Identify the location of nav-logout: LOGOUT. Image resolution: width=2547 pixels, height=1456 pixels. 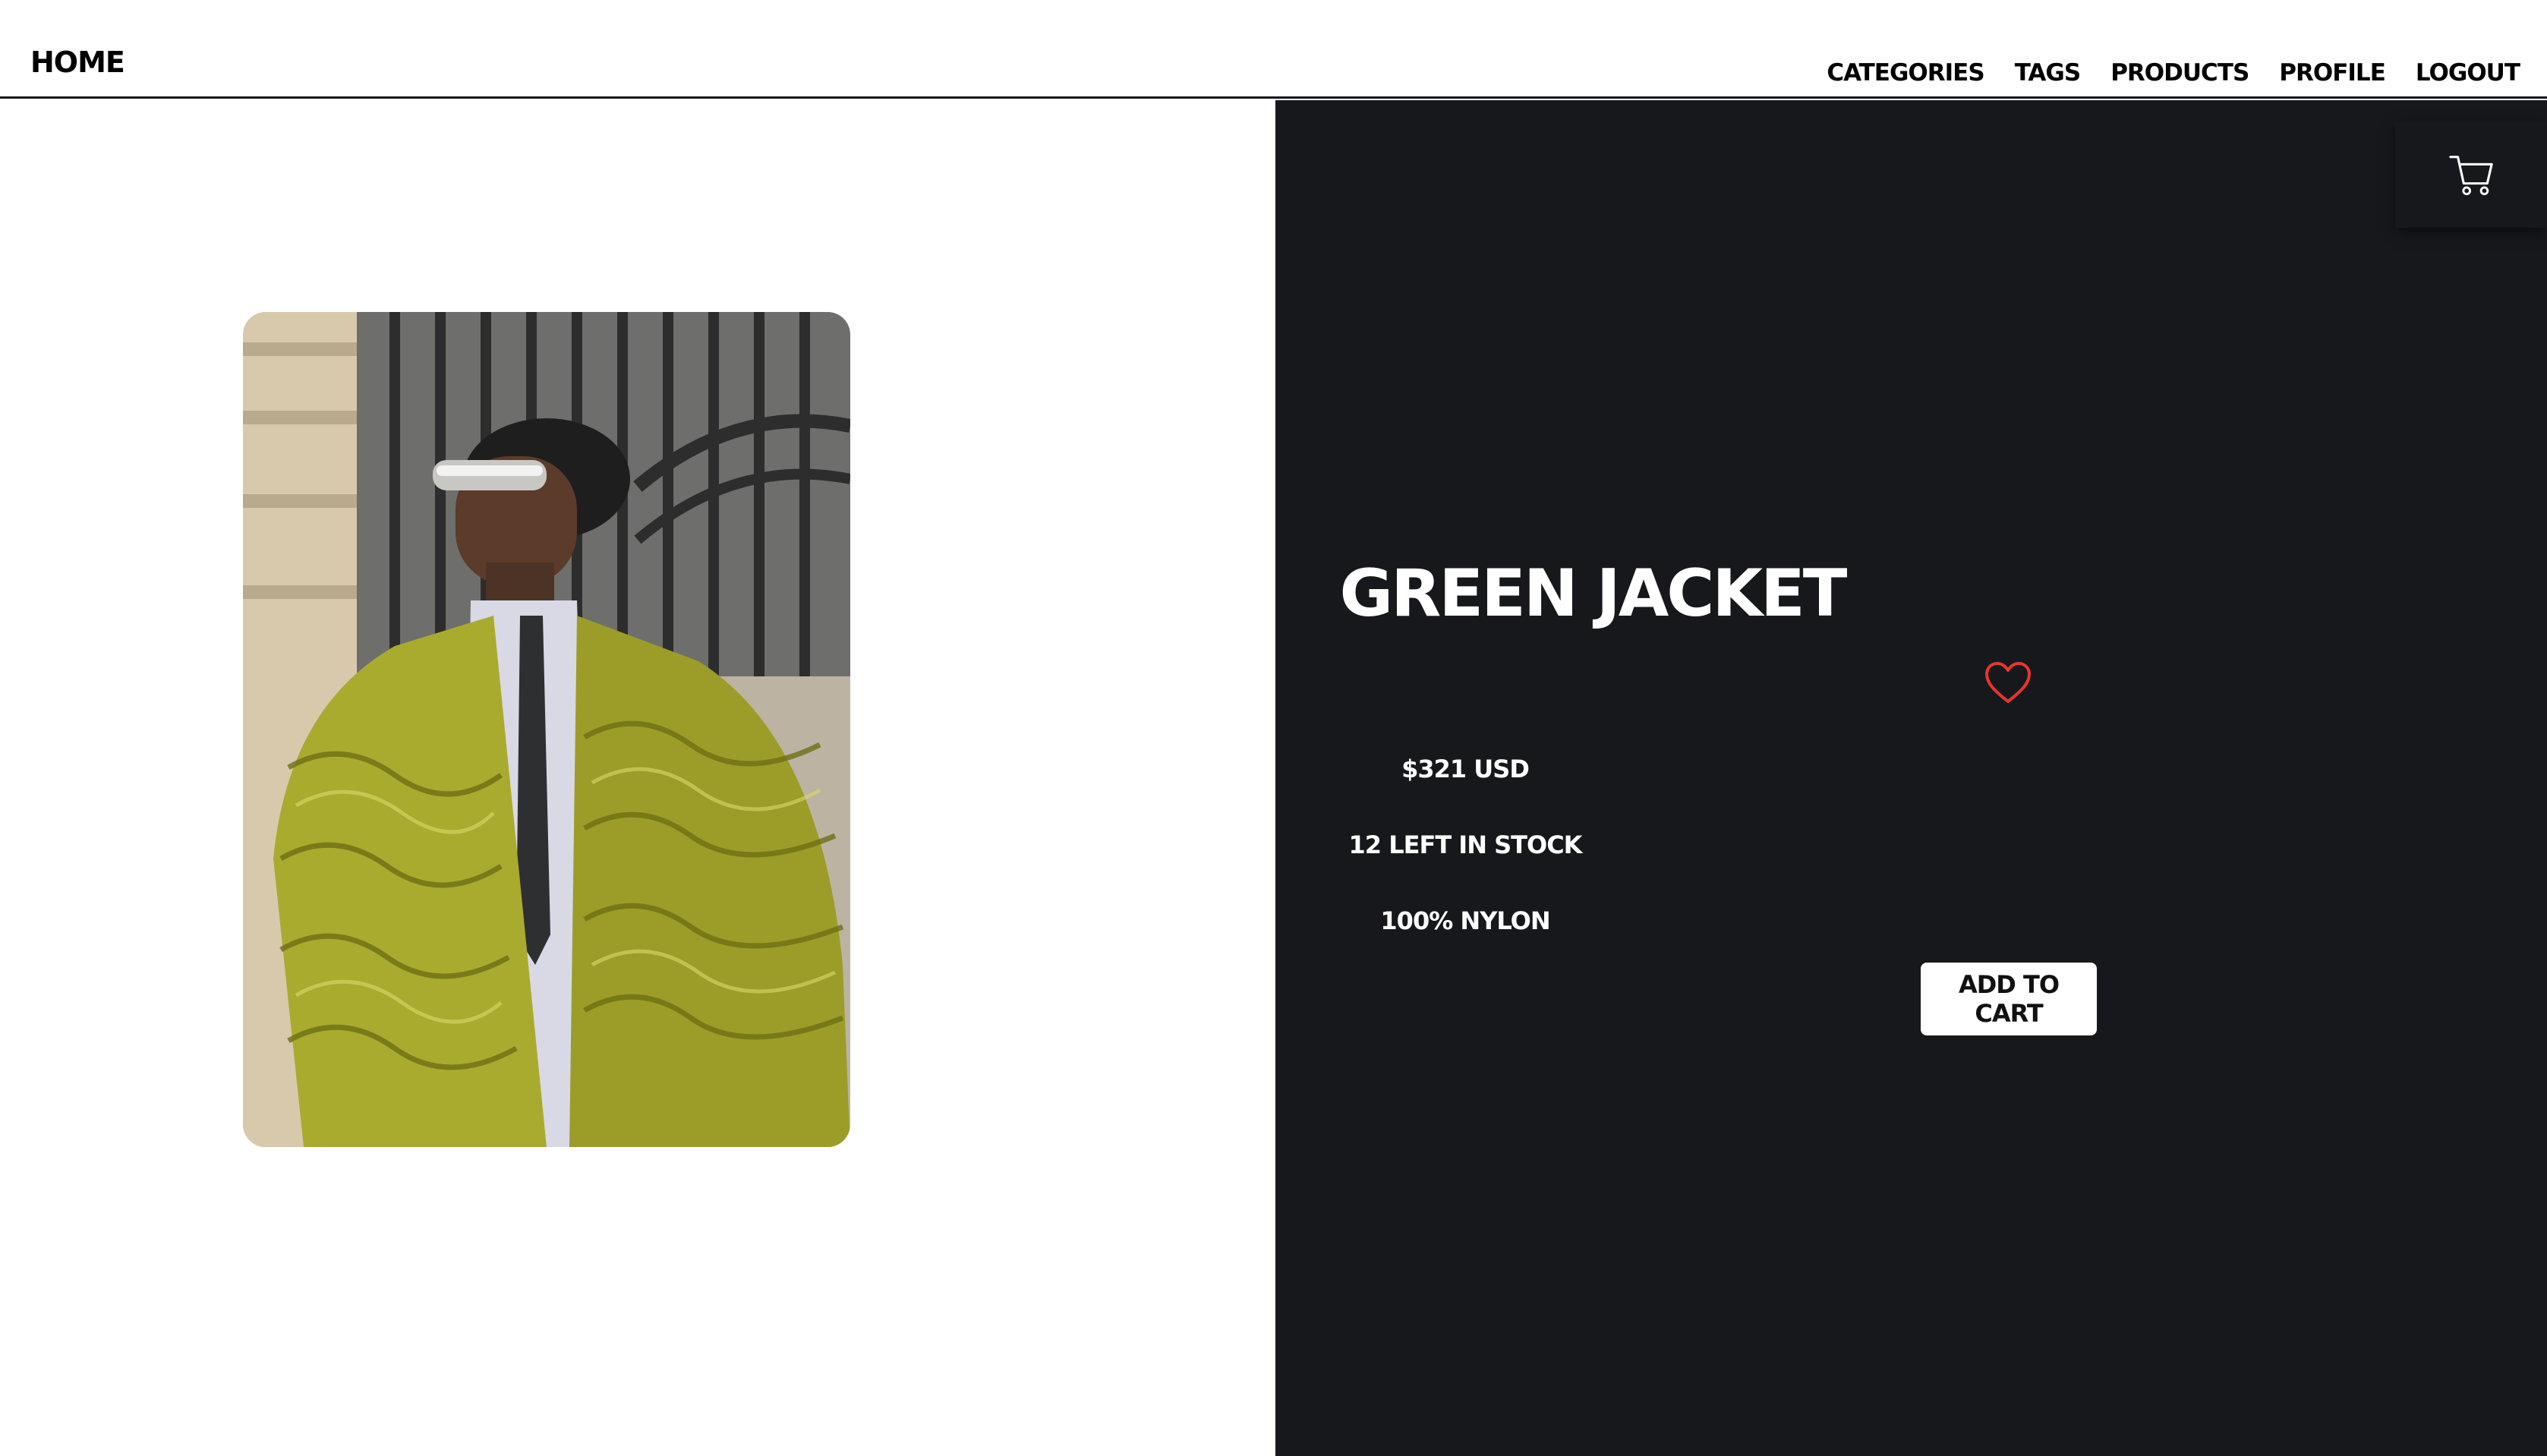
(2468, 73).